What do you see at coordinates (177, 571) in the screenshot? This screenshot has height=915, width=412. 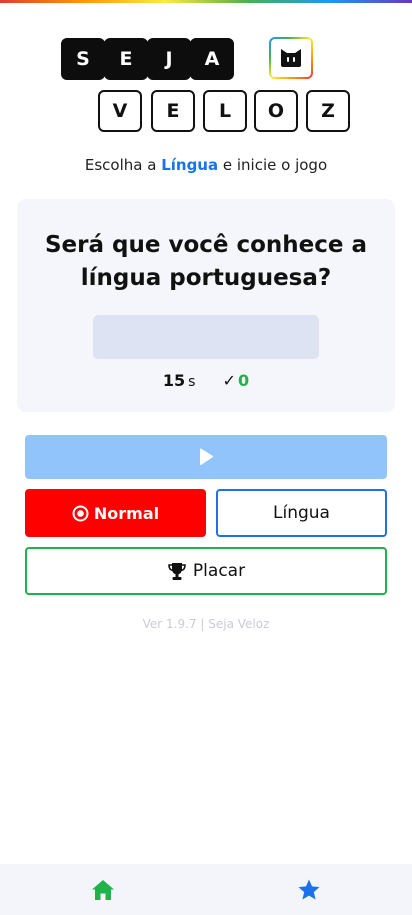 I see `trophy-icon` at bounding box center [177, 571].